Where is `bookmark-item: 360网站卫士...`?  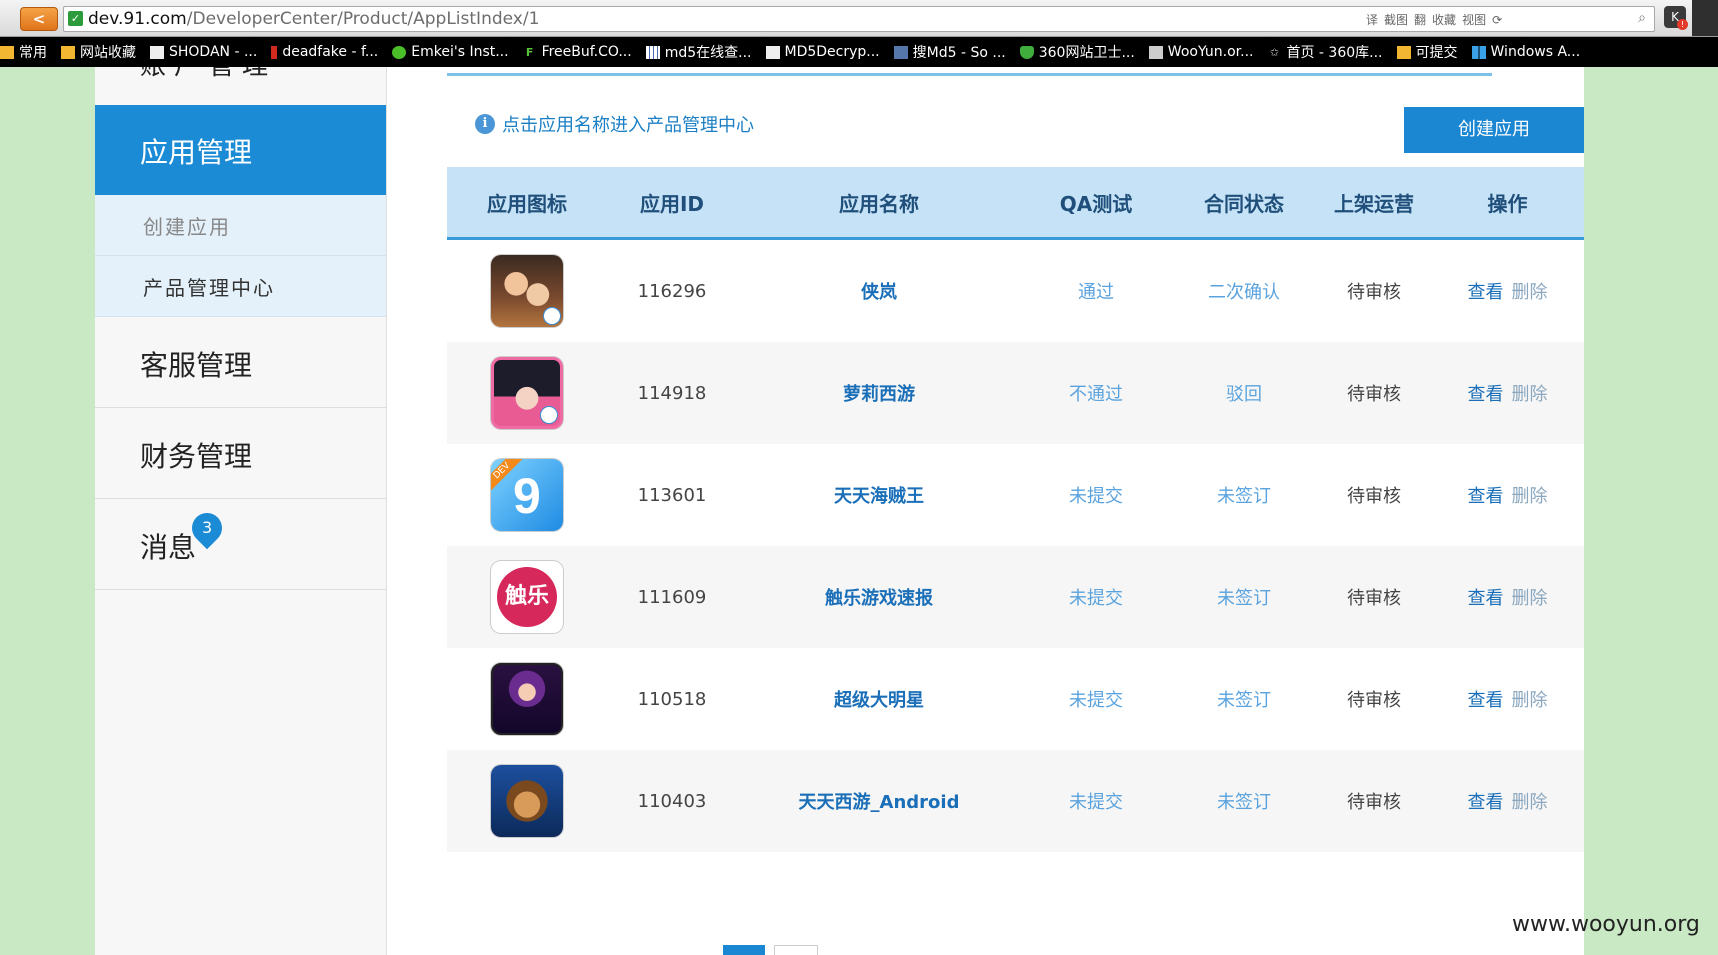 bookmark-item: 360网站卫士... is located at coordinates (1077, 52).